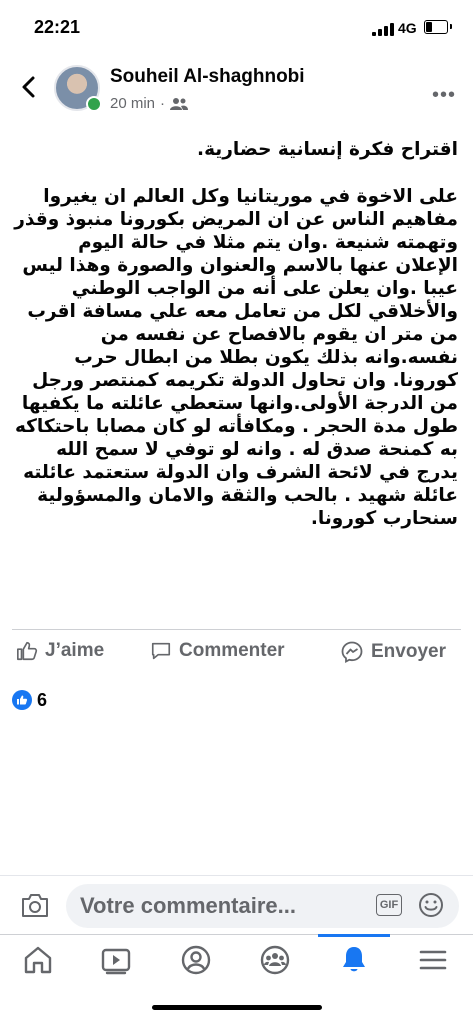 This screenshot has height=1024, width=473. I want to click on groups-icon, so click(275, 960).